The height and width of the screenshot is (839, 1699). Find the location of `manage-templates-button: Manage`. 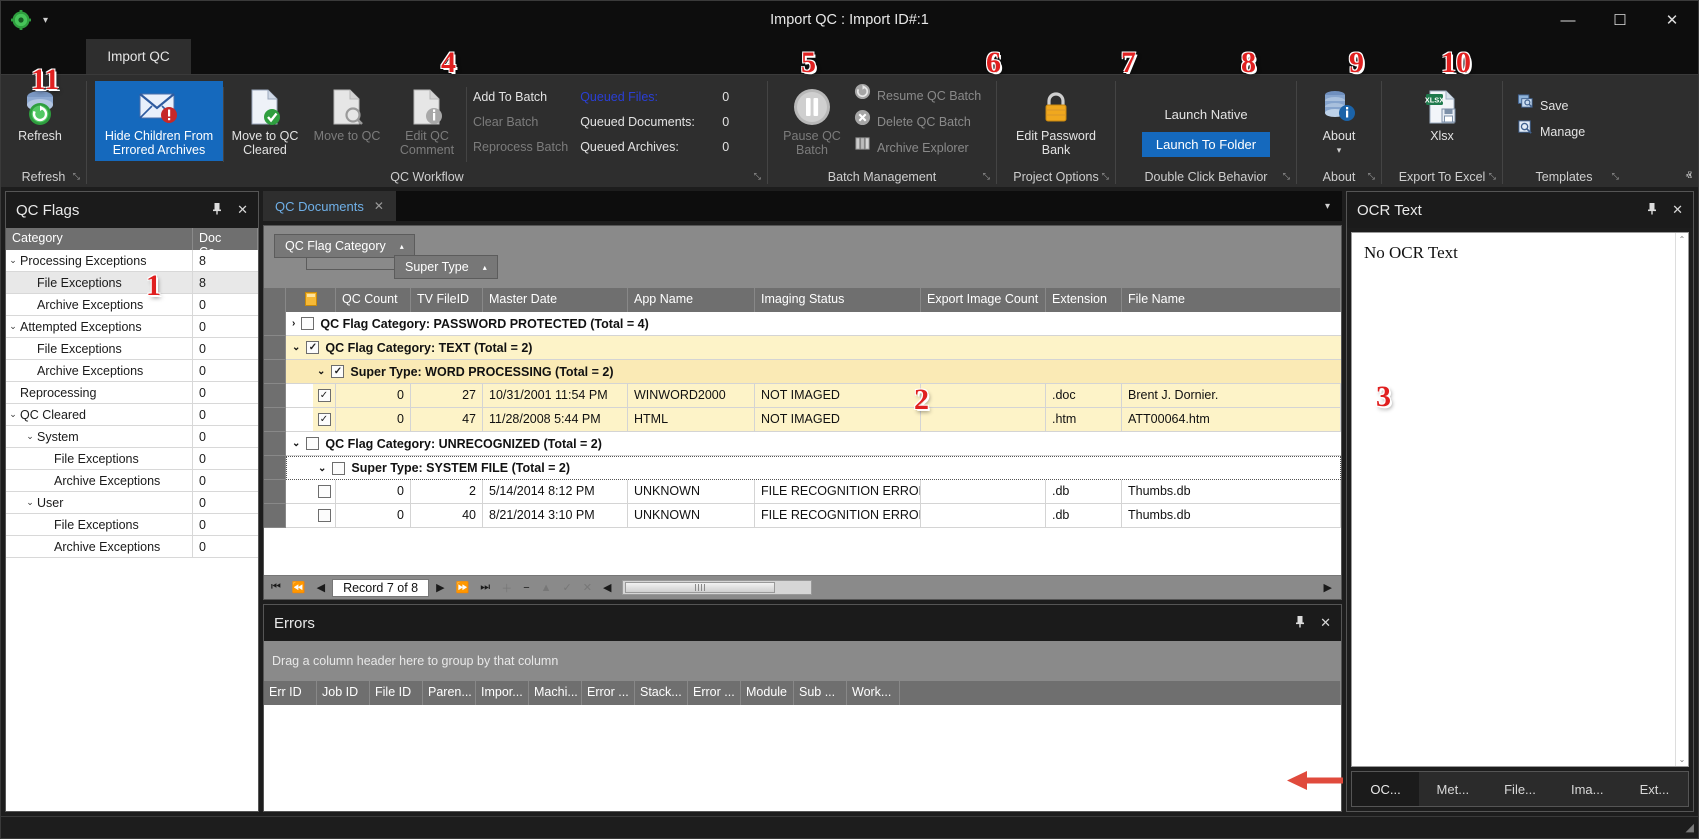

manage-templates-button: Manage is located at coordinates (1551, 132).